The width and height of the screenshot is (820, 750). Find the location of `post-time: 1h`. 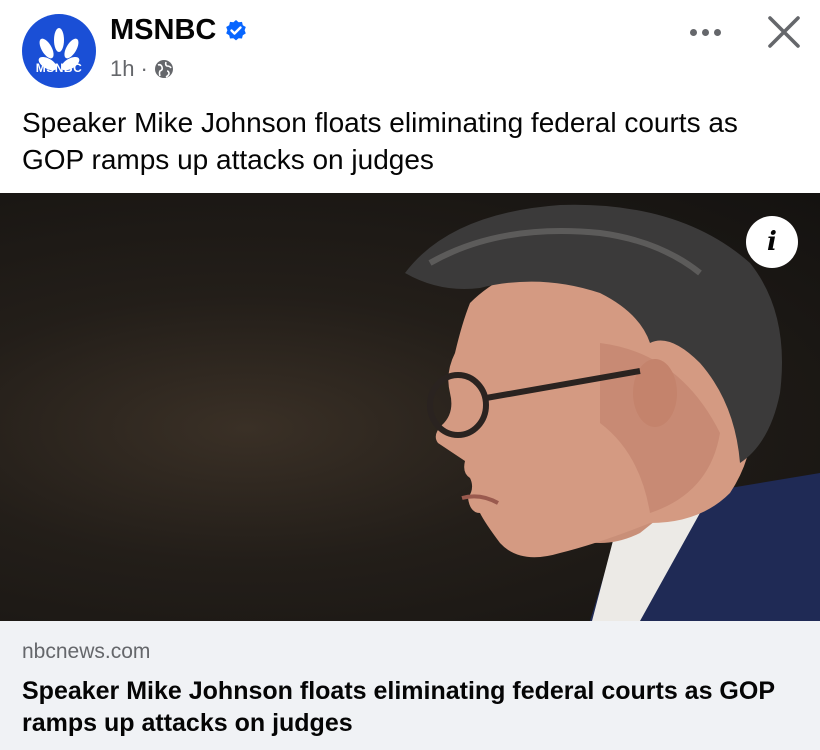

post-time: 1h is located at coordinates (122, 69).